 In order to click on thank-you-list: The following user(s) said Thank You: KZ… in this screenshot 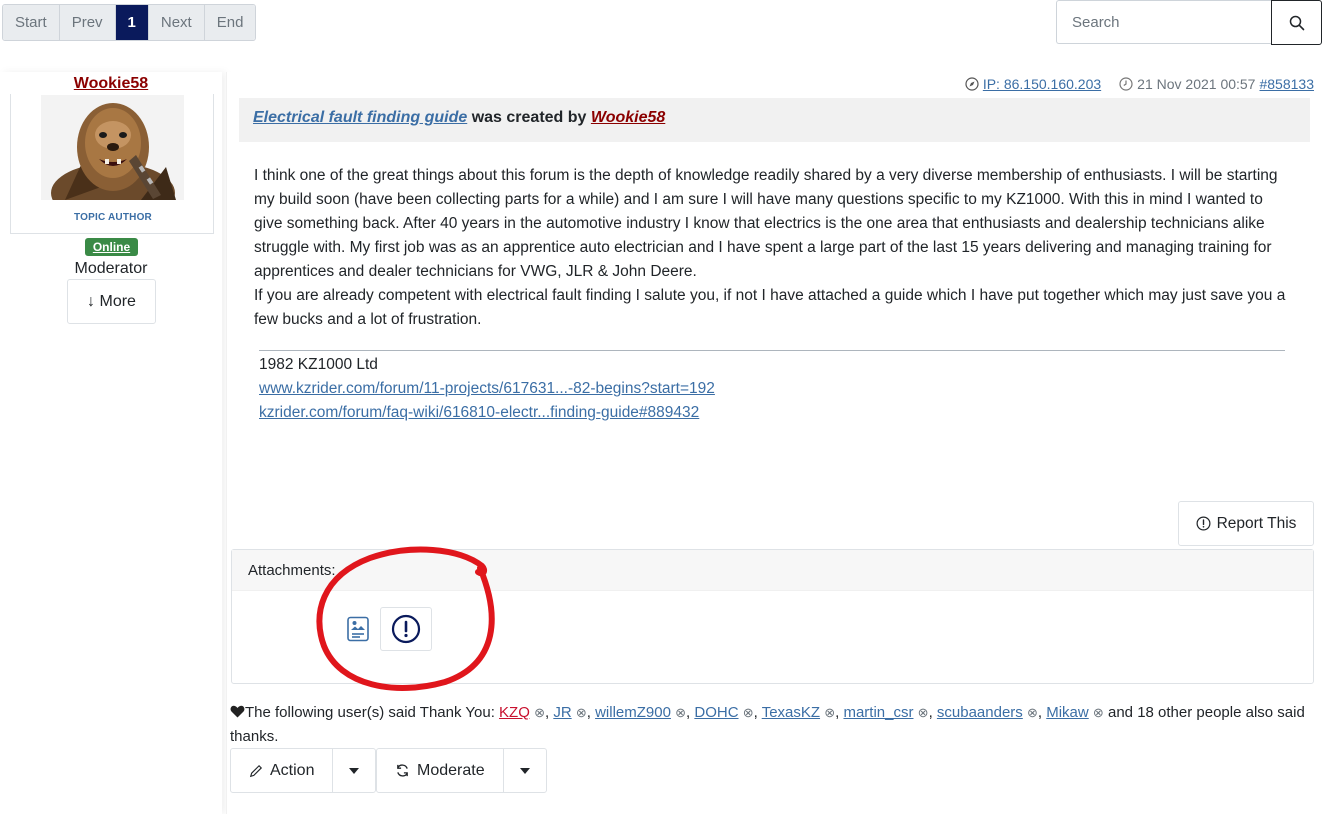, I will do `click(767, 724)`.